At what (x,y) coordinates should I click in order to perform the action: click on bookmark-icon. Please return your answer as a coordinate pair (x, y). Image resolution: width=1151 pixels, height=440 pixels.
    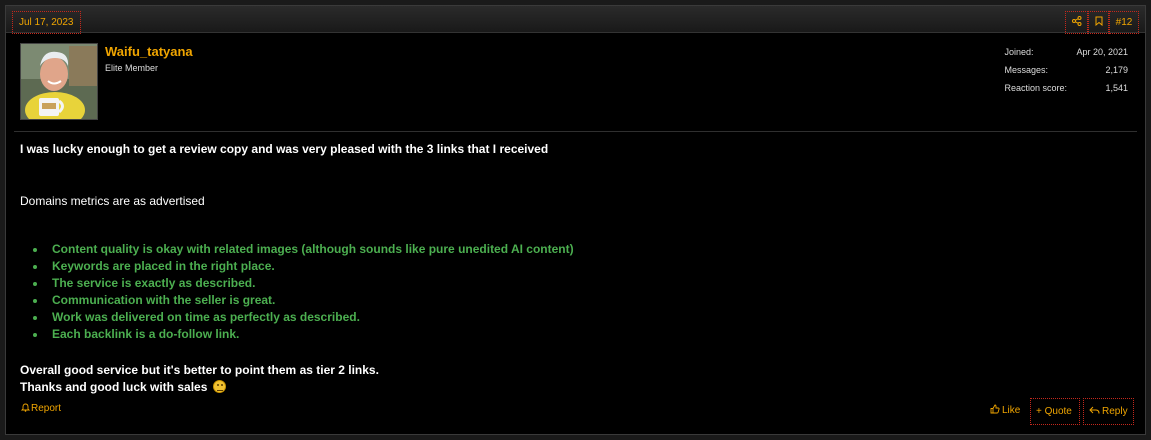
    Looking at the image, I should click on (1098, 21).